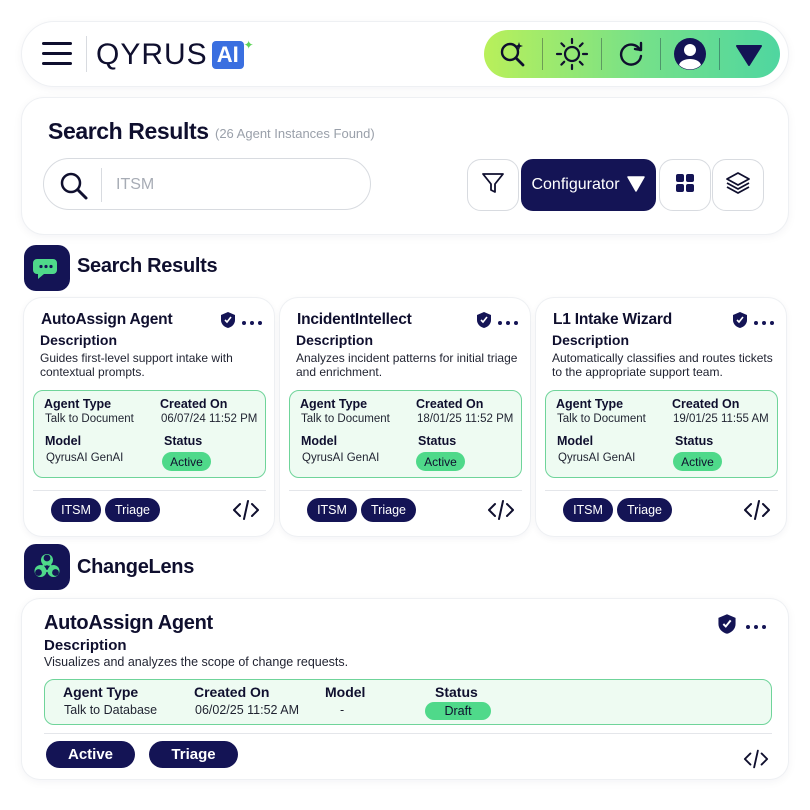  I want to click on refresh-icon, so click(631, 54).